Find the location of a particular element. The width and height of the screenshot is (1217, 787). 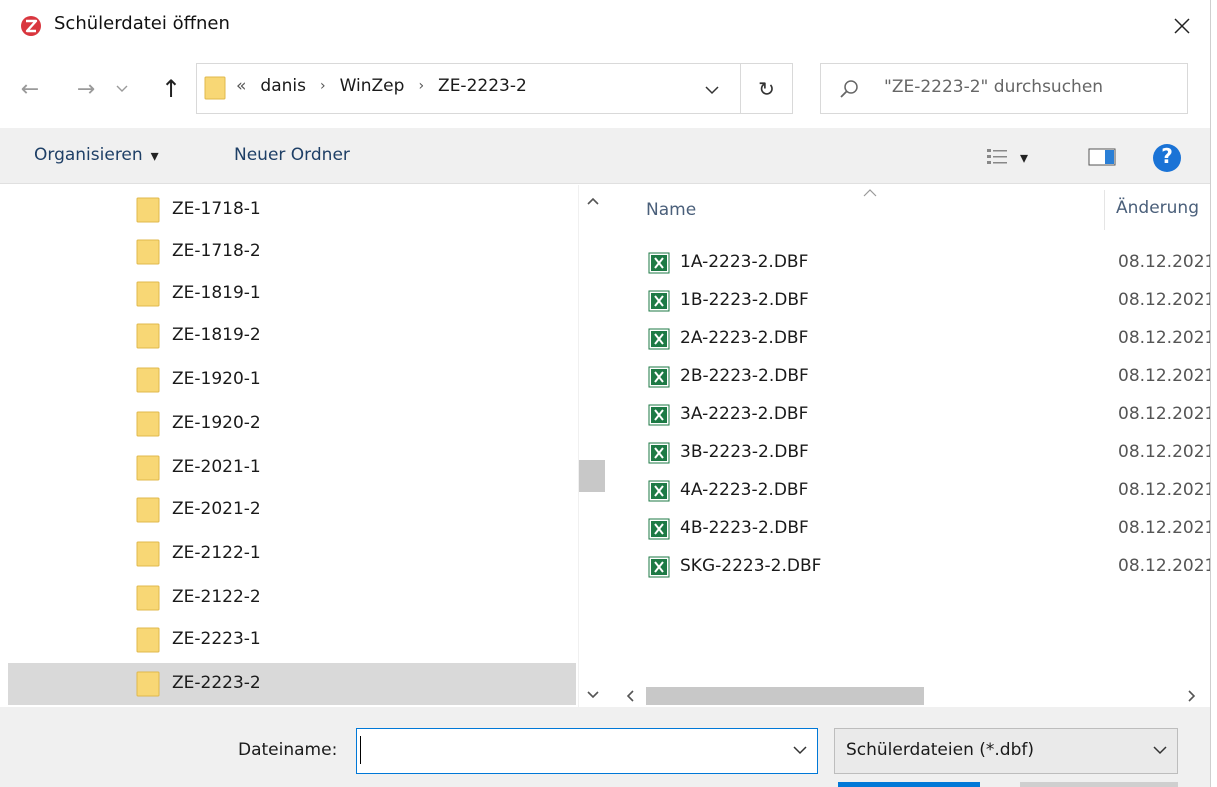

preview-pane-button is located at coordinates (1103, 157).